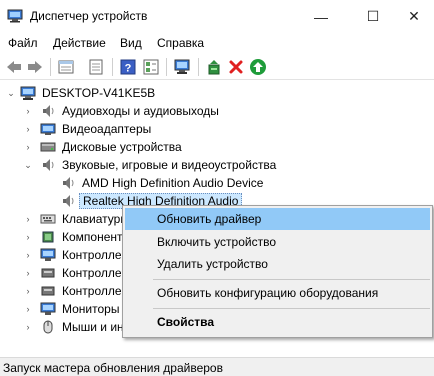 The width and height of the screenshot is (434, 376). What do you see at coordinates (48, 219) in the screenshot?
I see `keyboard-icon` at bounding box center [48, 219].